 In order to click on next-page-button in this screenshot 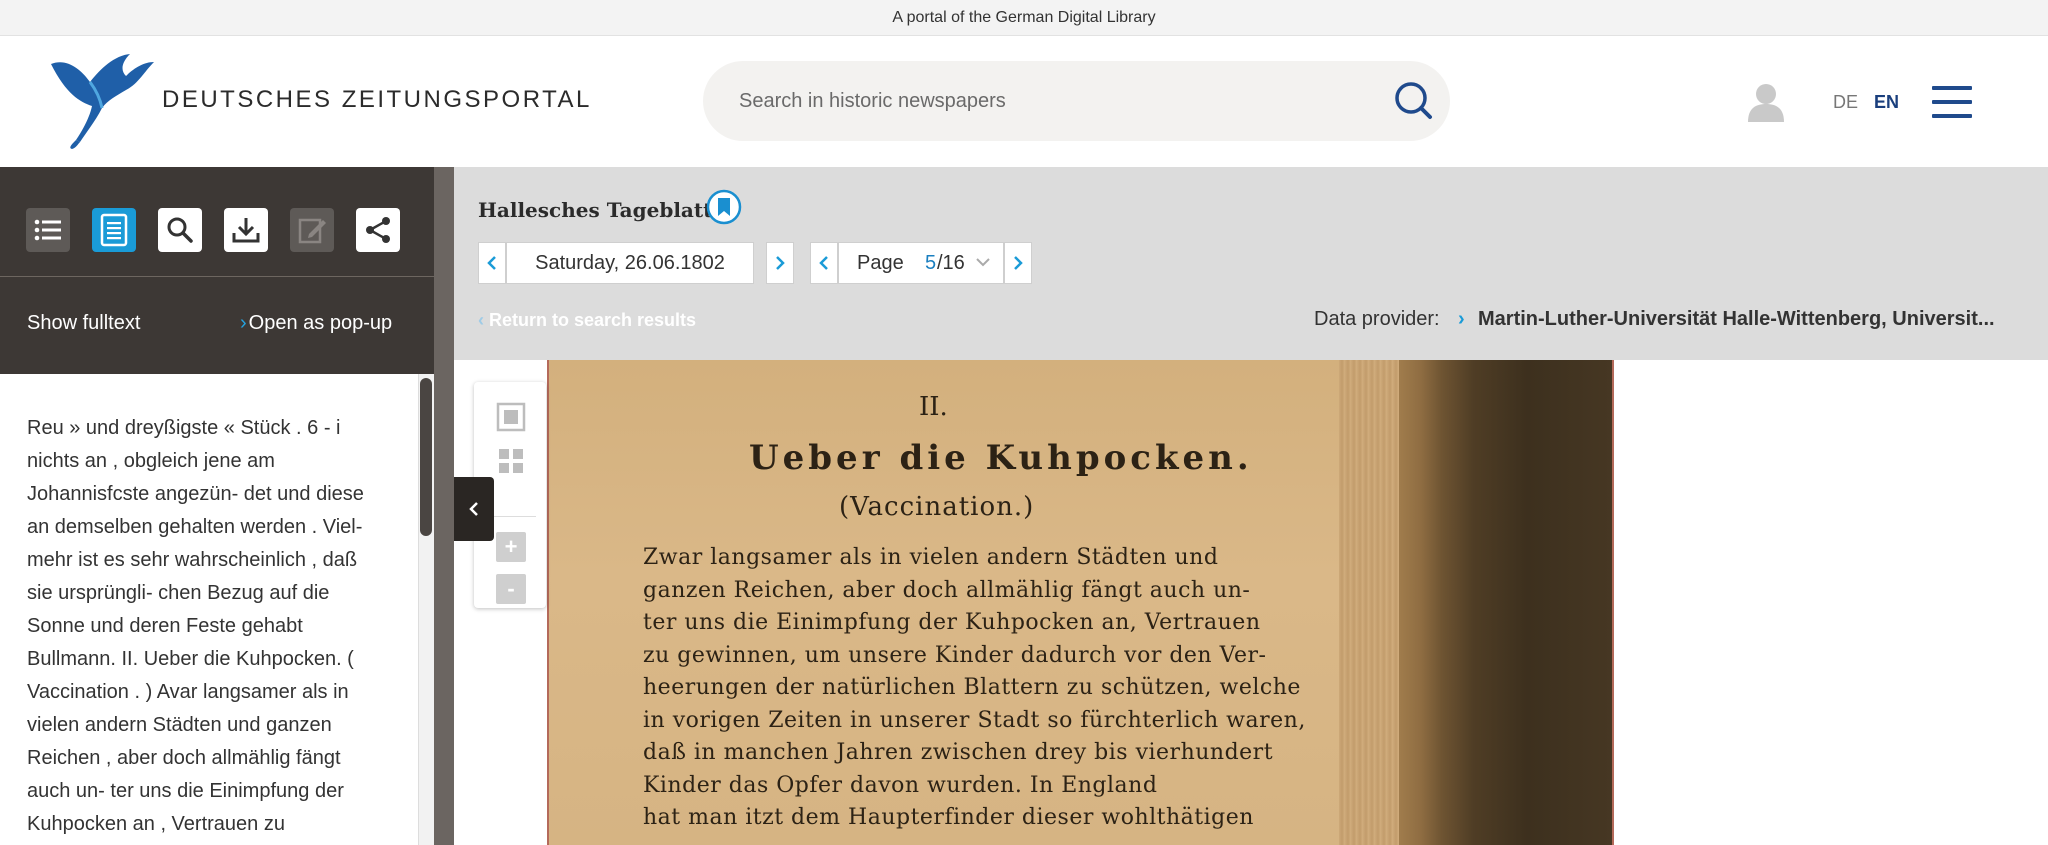, I will do `click(1018, 263)`.